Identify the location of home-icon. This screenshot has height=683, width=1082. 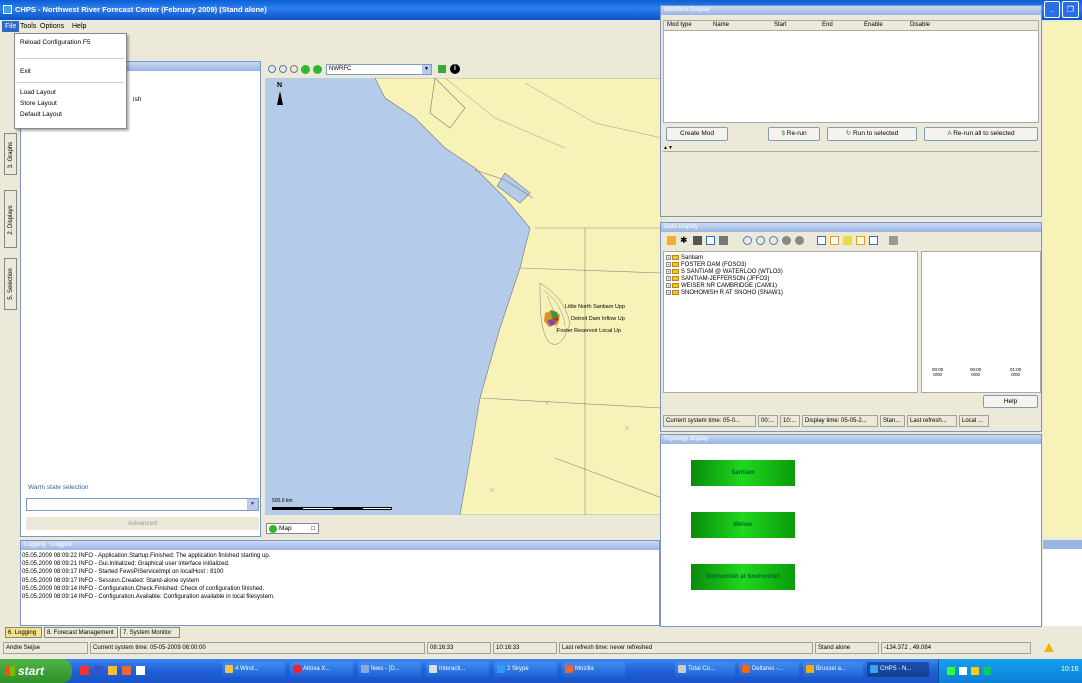
(671, 240).